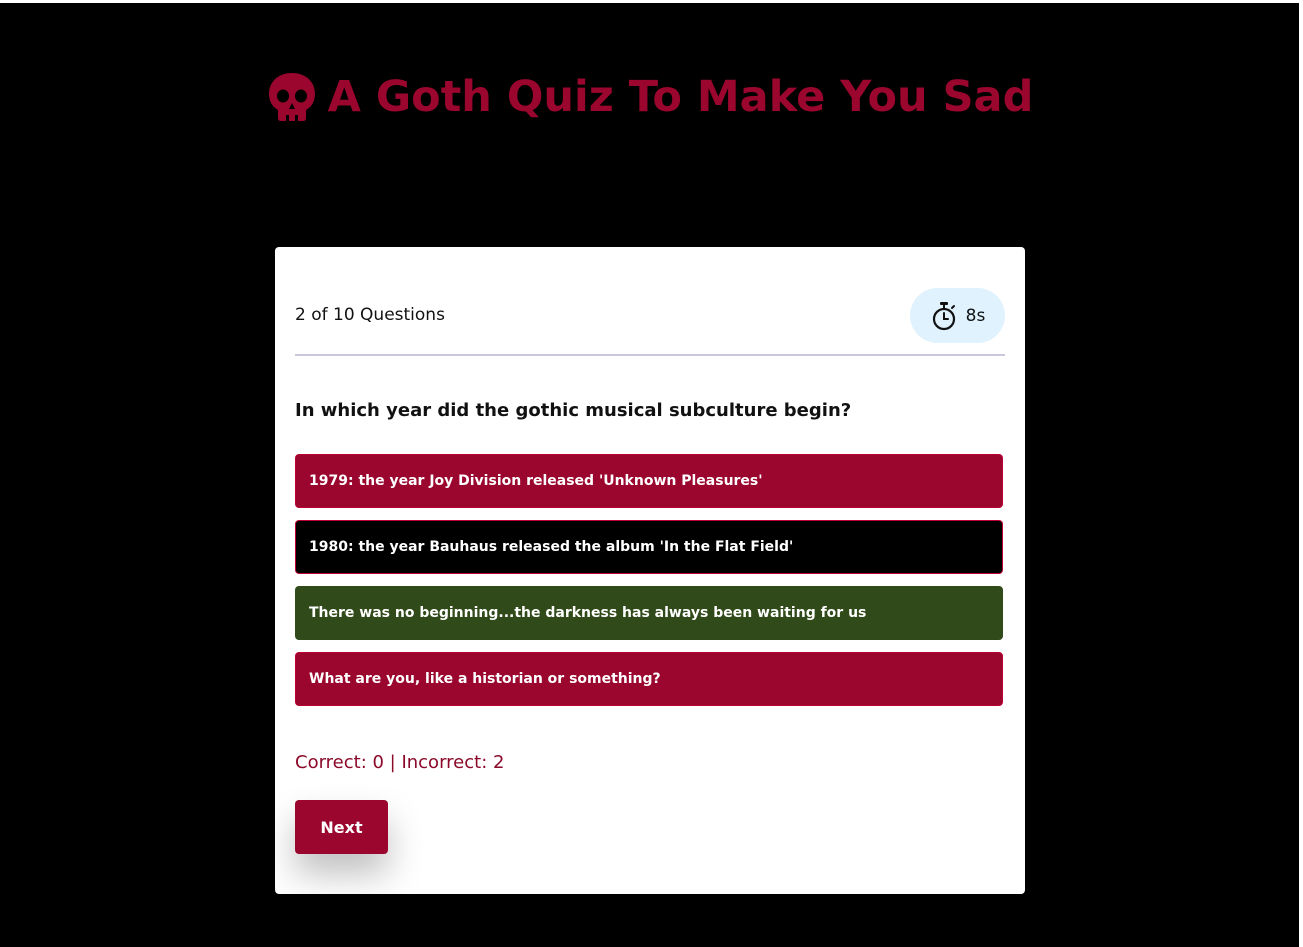 The width and height of the screenshot is (1303, 947). What do you see at coordinates (975, 315) in the screenshot?
I see `timer-value: 8s` at bounding box center [975, 315].